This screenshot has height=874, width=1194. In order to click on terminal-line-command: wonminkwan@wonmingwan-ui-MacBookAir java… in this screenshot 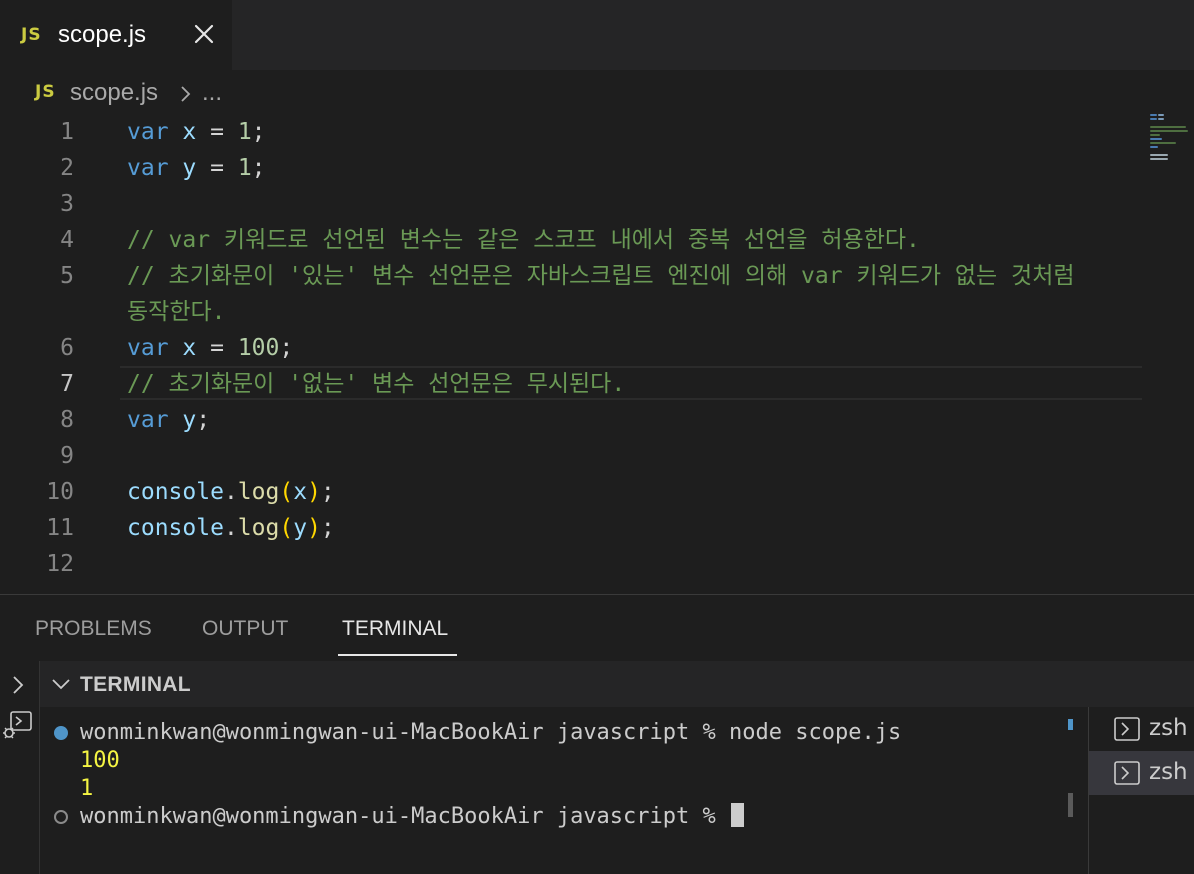, I will do `click(491, 732)`.